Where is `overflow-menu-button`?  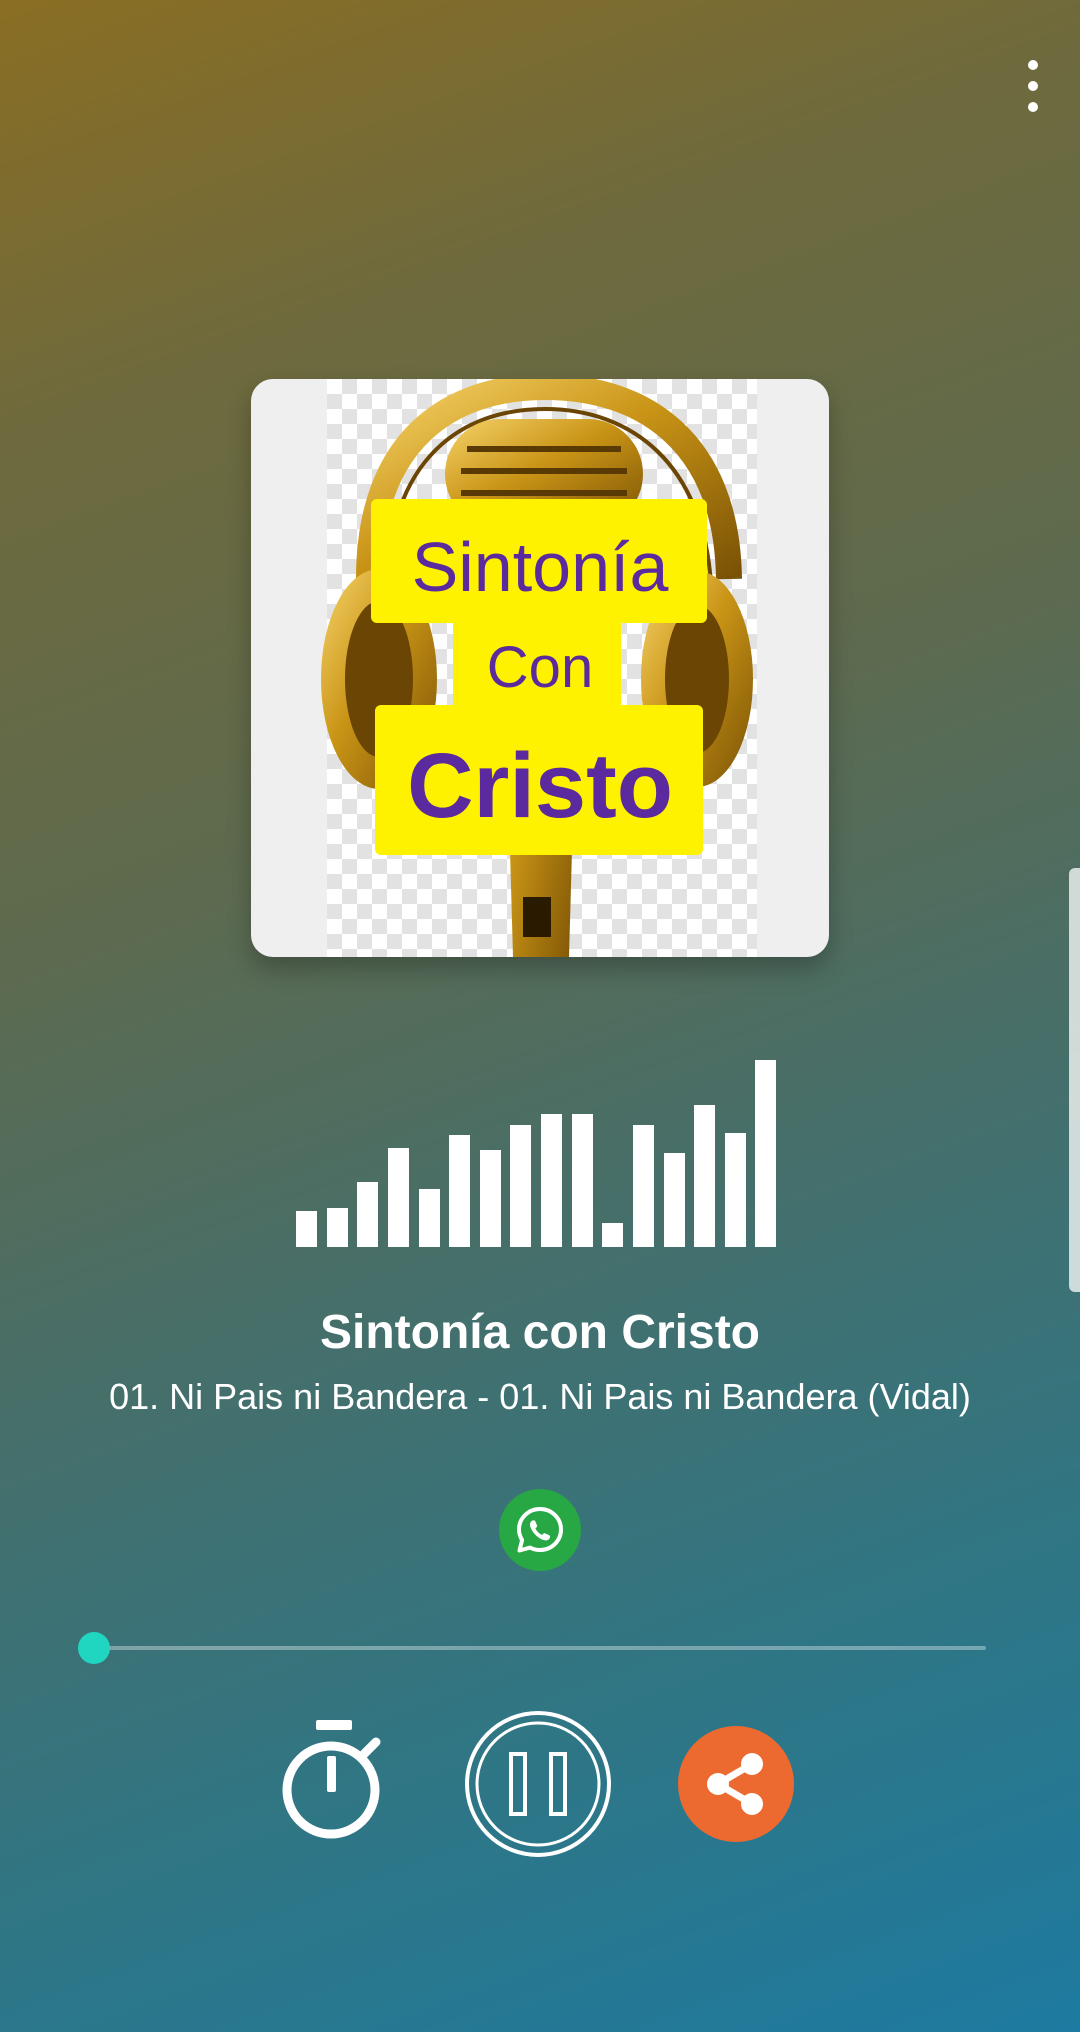 overflow-menu-button is located at coordinates (1032, 86).